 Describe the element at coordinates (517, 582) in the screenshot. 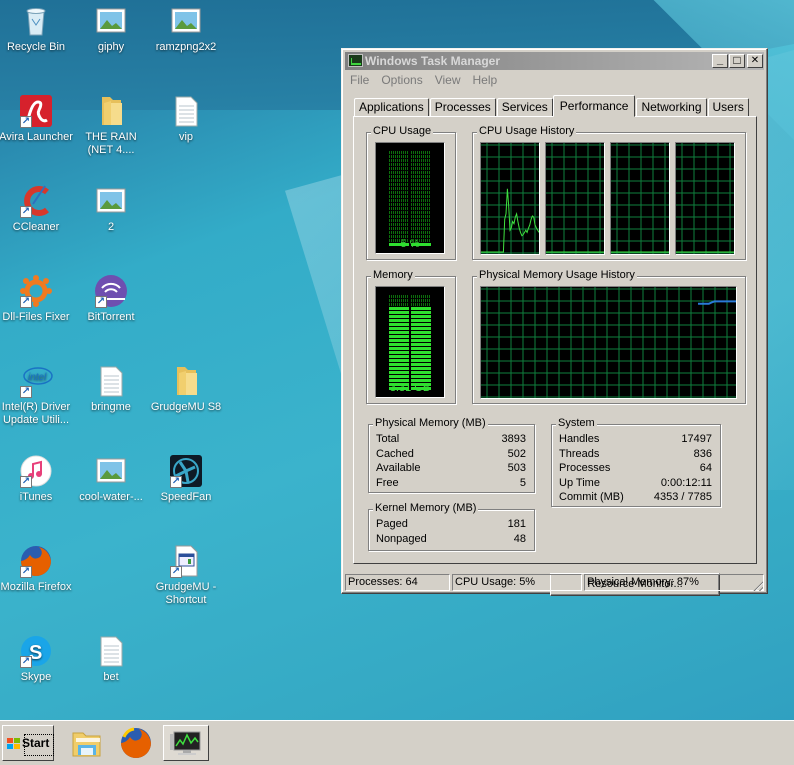

I see `status-cpu-usage: CPU Usage: 5%` at that location.